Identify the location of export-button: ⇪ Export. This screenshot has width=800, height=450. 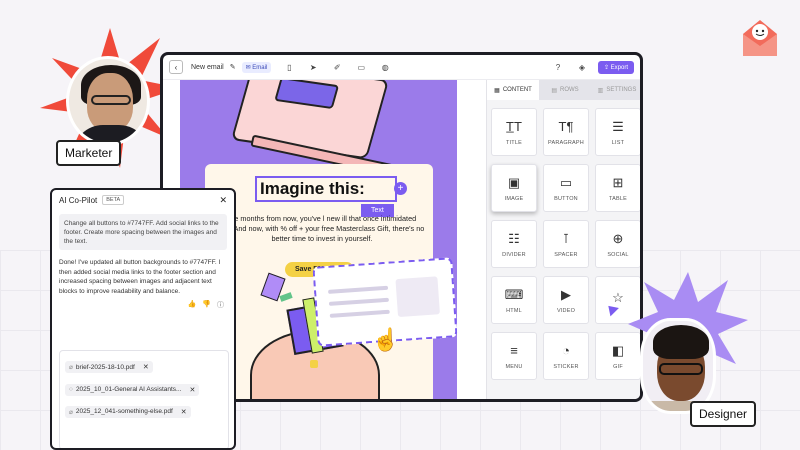
(615, 67).